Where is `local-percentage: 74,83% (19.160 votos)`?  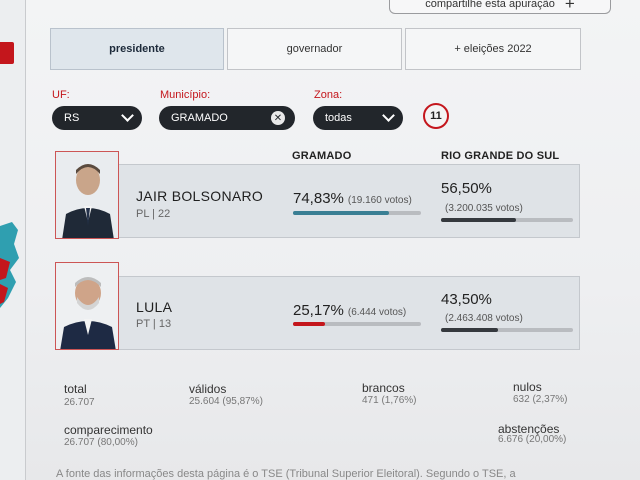
local-percentage: 74,83% (19.160 votos) is located at coordinates (352, 198).